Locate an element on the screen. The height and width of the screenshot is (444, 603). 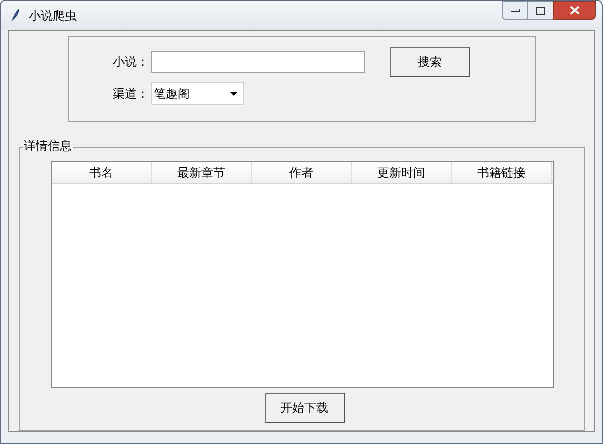
close-icon is located at coordinates (575, 10).